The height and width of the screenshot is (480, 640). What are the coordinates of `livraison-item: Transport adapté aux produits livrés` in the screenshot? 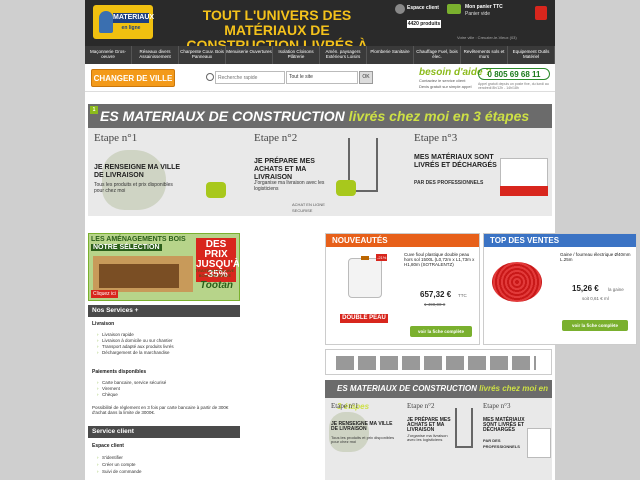 It's located at (135, 346).